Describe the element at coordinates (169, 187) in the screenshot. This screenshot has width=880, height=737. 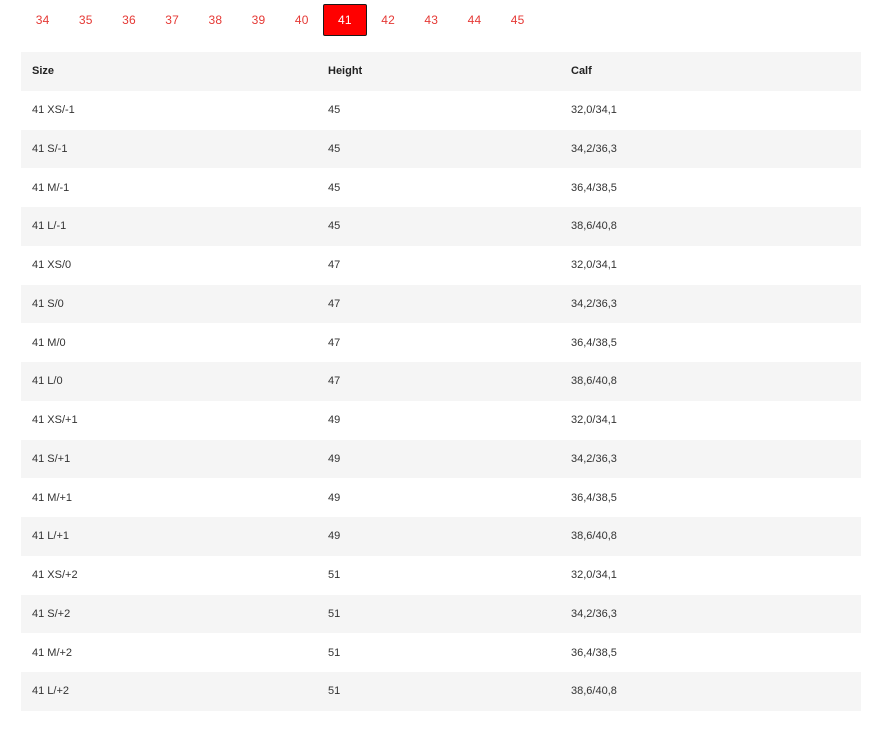
I see `cell-size: 41 M/-1` at that location.